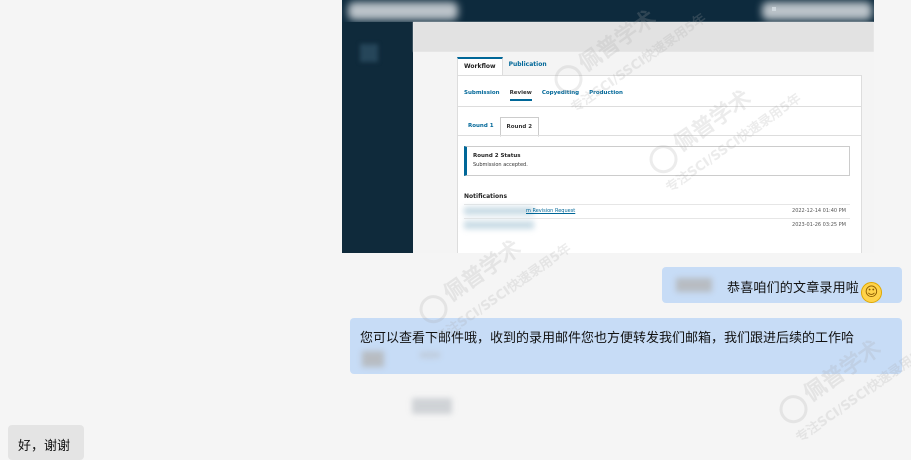  What do you see at coordinates (694, 285) in the screenshot?
I see `blurred-name` at bounding box center [694, 285].